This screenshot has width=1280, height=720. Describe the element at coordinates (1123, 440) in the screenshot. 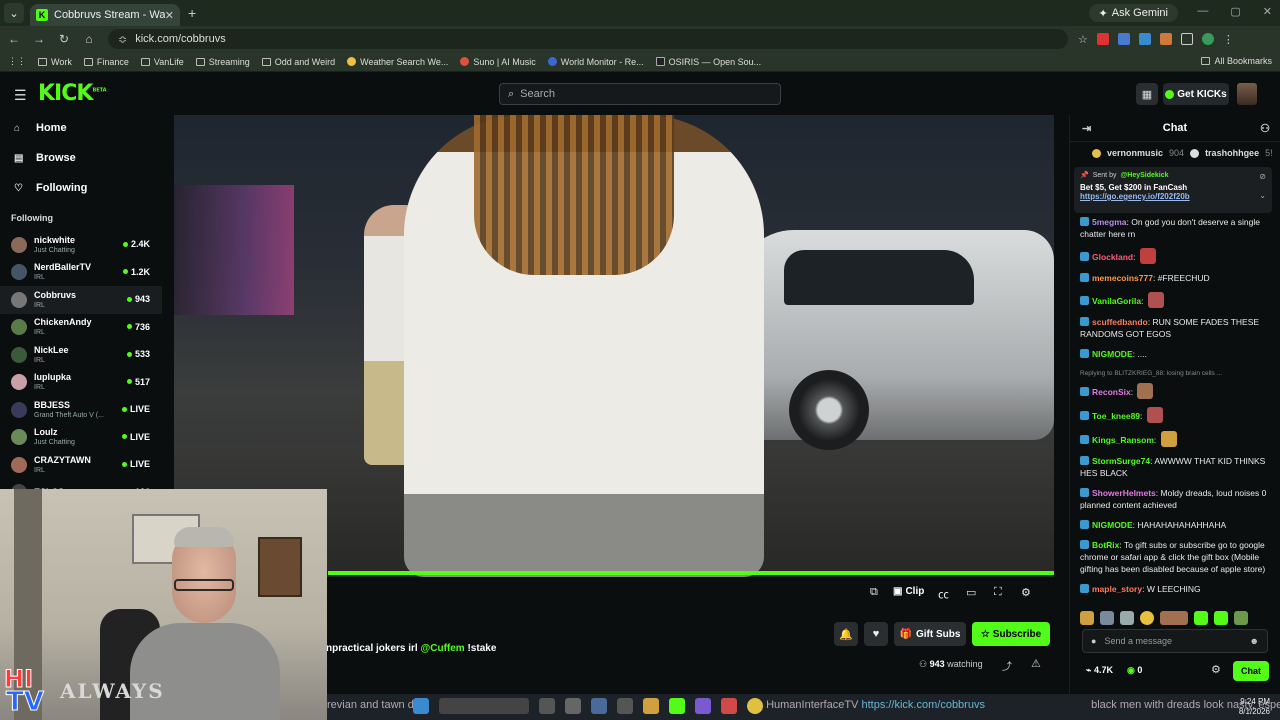

I see `chat-username: Kings_Ransom` at that location.